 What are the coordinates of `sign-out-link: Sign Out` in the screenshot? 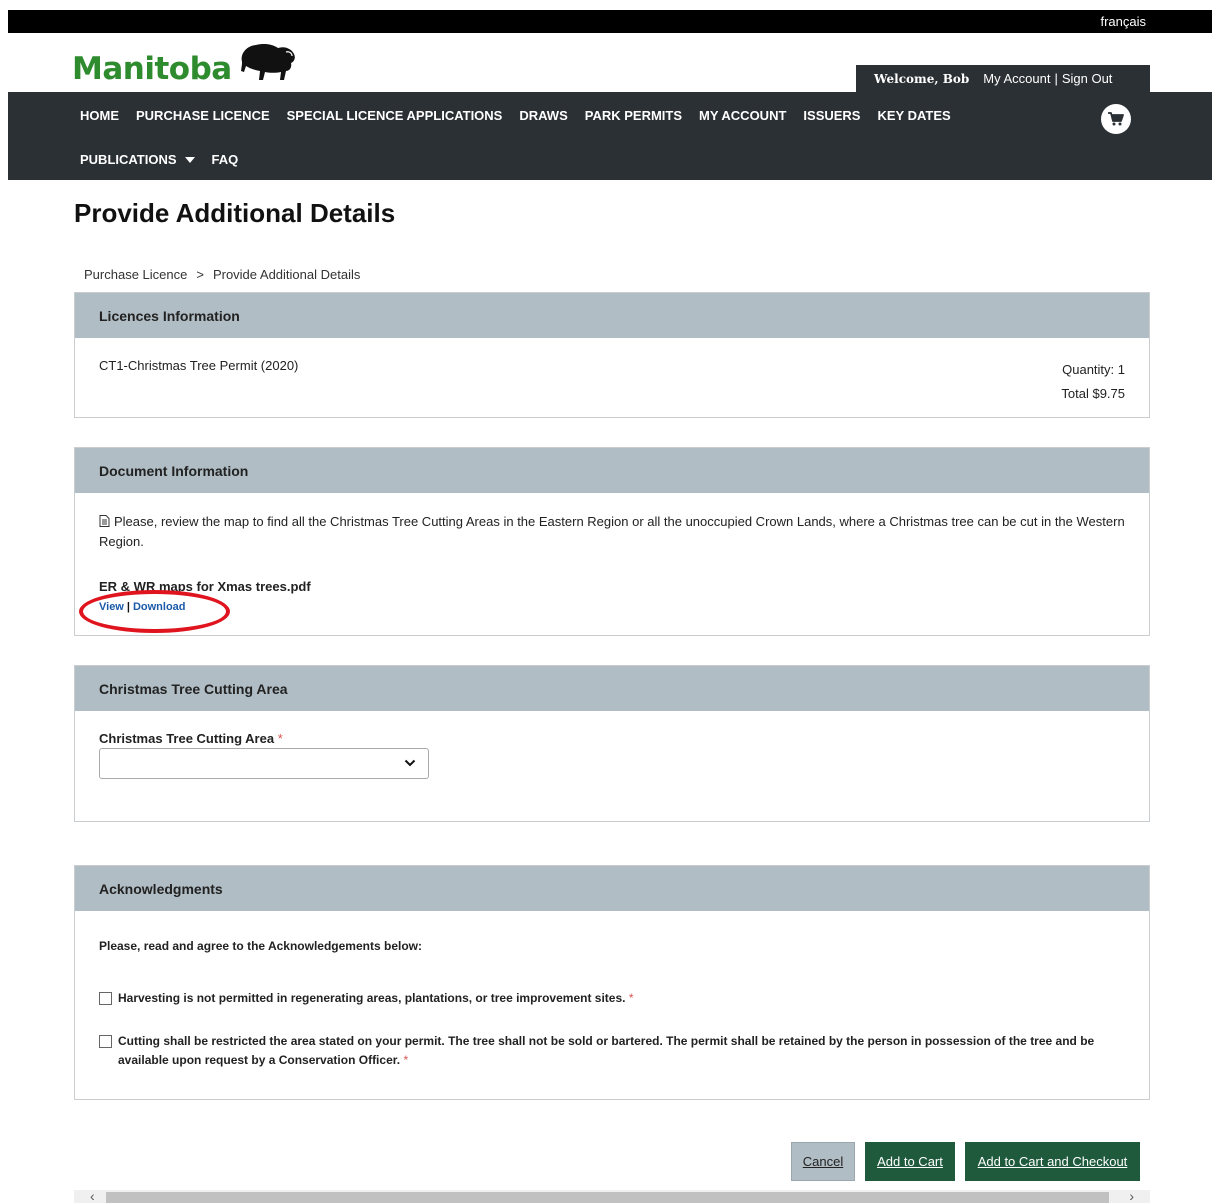 It's located at (1087, 78).